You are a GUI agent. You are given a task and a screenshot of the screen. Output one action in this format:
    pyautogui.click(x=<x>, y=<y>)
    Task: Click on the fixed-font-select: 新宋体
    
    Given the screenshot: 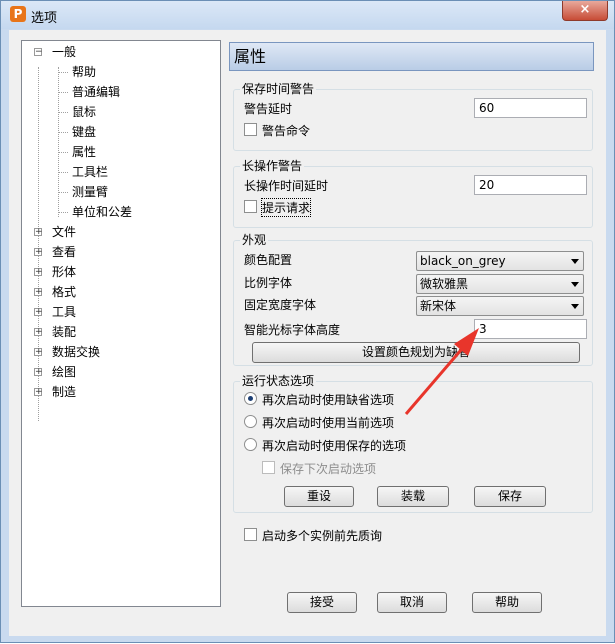 What is the action you would take?
    pyautogui.click(x=500, y=306)
    